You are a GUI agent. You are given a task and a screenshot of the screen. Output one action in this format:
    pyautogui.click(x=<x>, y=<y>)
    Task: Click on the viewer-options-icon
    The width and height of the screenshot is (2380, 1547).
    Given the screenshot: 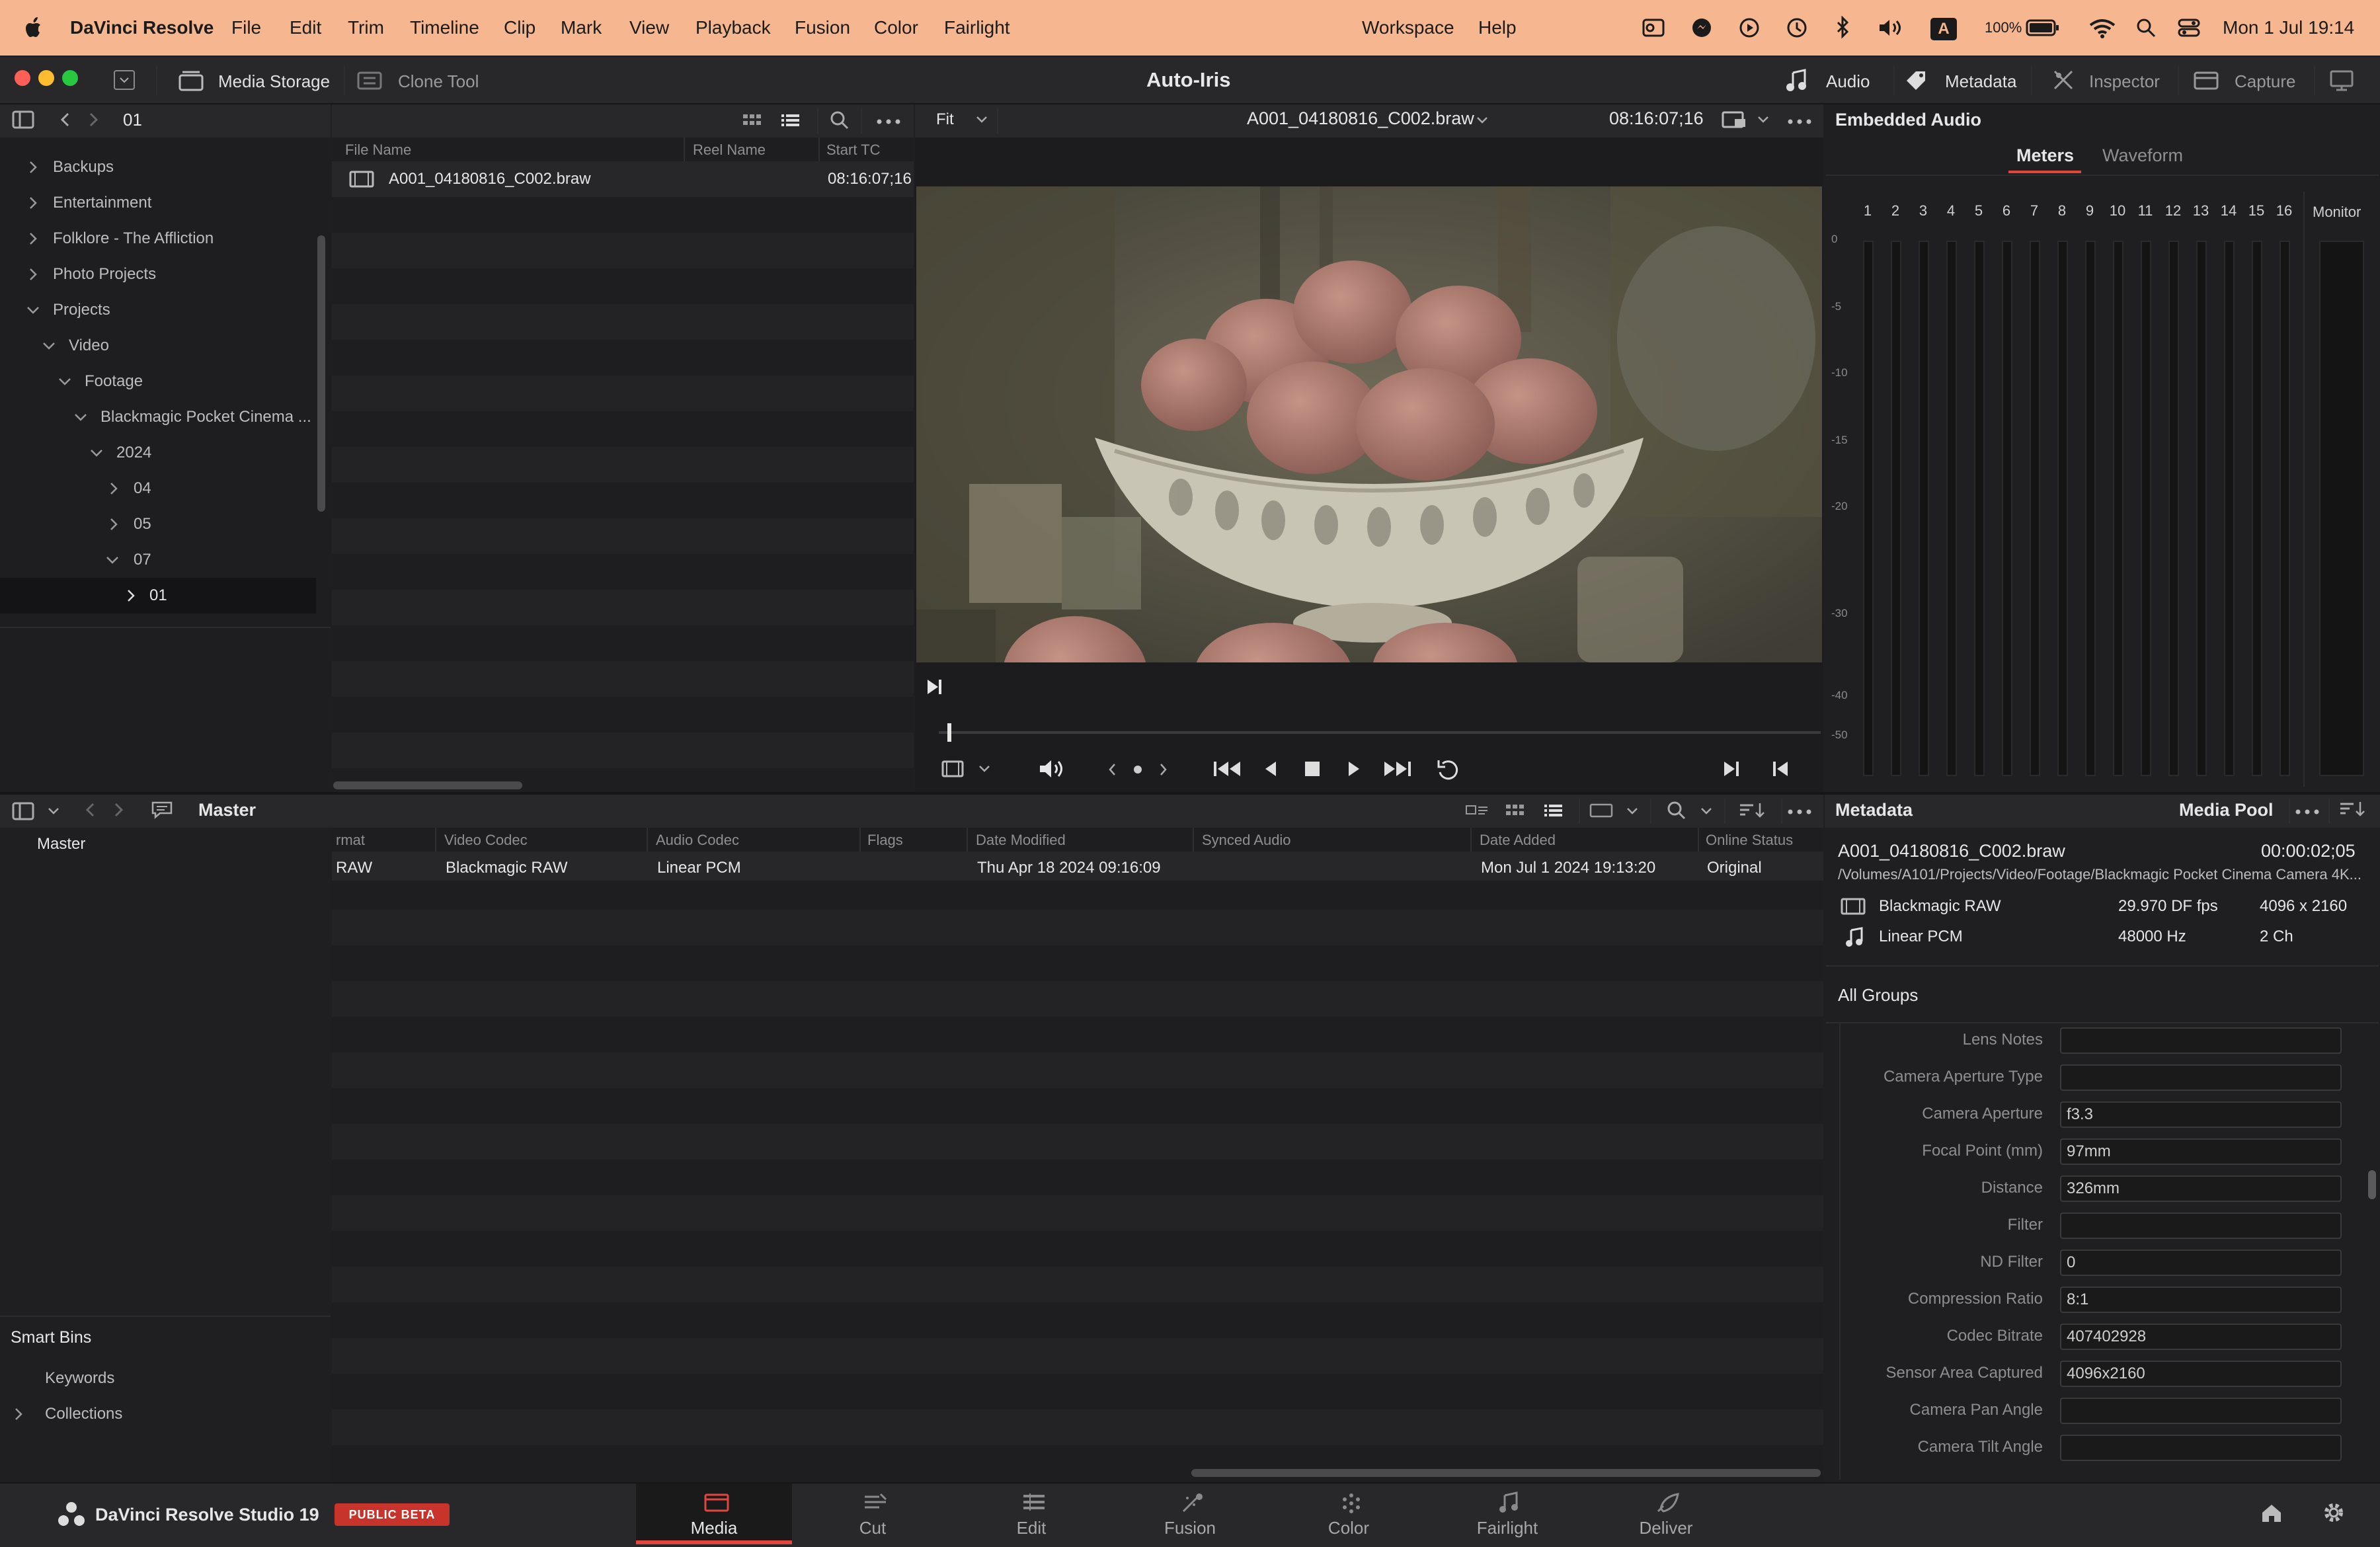 What is the action you would take?
    pyautogui.click(x=954, y=769)
    